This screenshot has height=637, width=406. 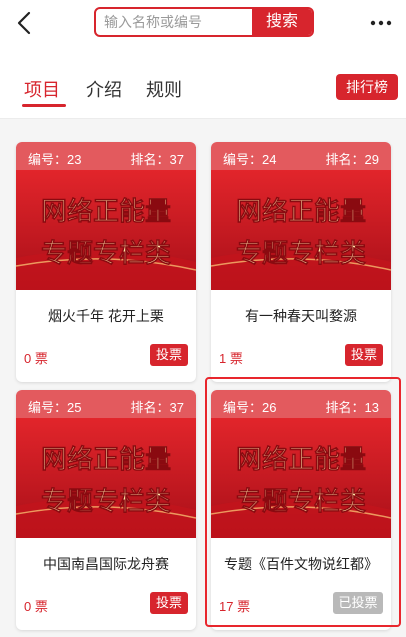 I want to click on search-input, so click(x=174, y=22).